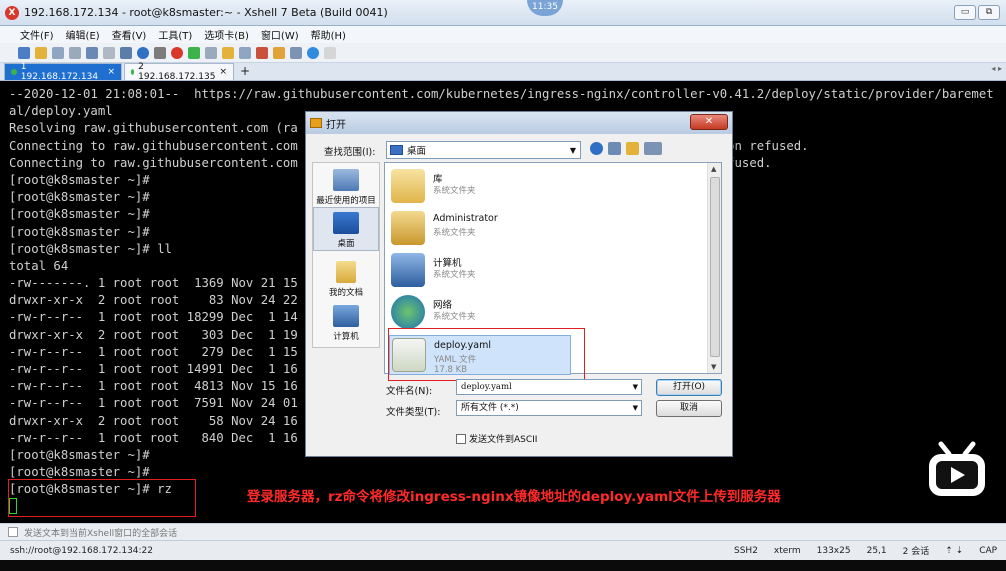 The image size is (1006, 571). I want to click on user-folder-icon, so click(408, 228).